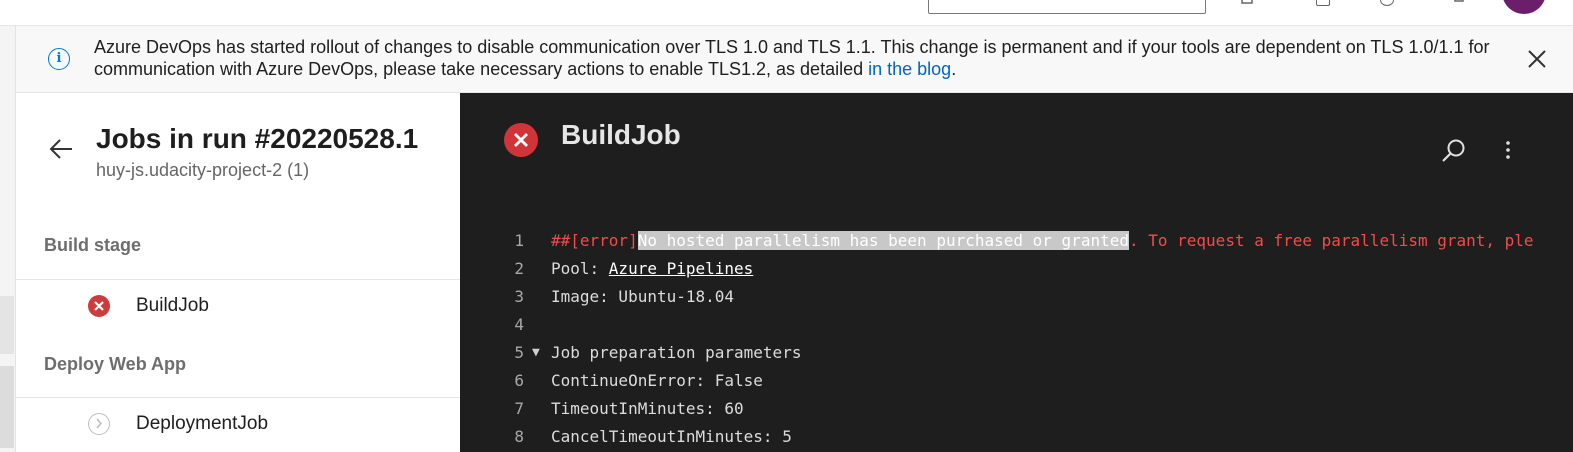 The image size is (1573, 452). What do you see at coordinates (202, 423) in the screenshot?
I see `job-name: DeploymentJob` at bounding box center [202, 423].